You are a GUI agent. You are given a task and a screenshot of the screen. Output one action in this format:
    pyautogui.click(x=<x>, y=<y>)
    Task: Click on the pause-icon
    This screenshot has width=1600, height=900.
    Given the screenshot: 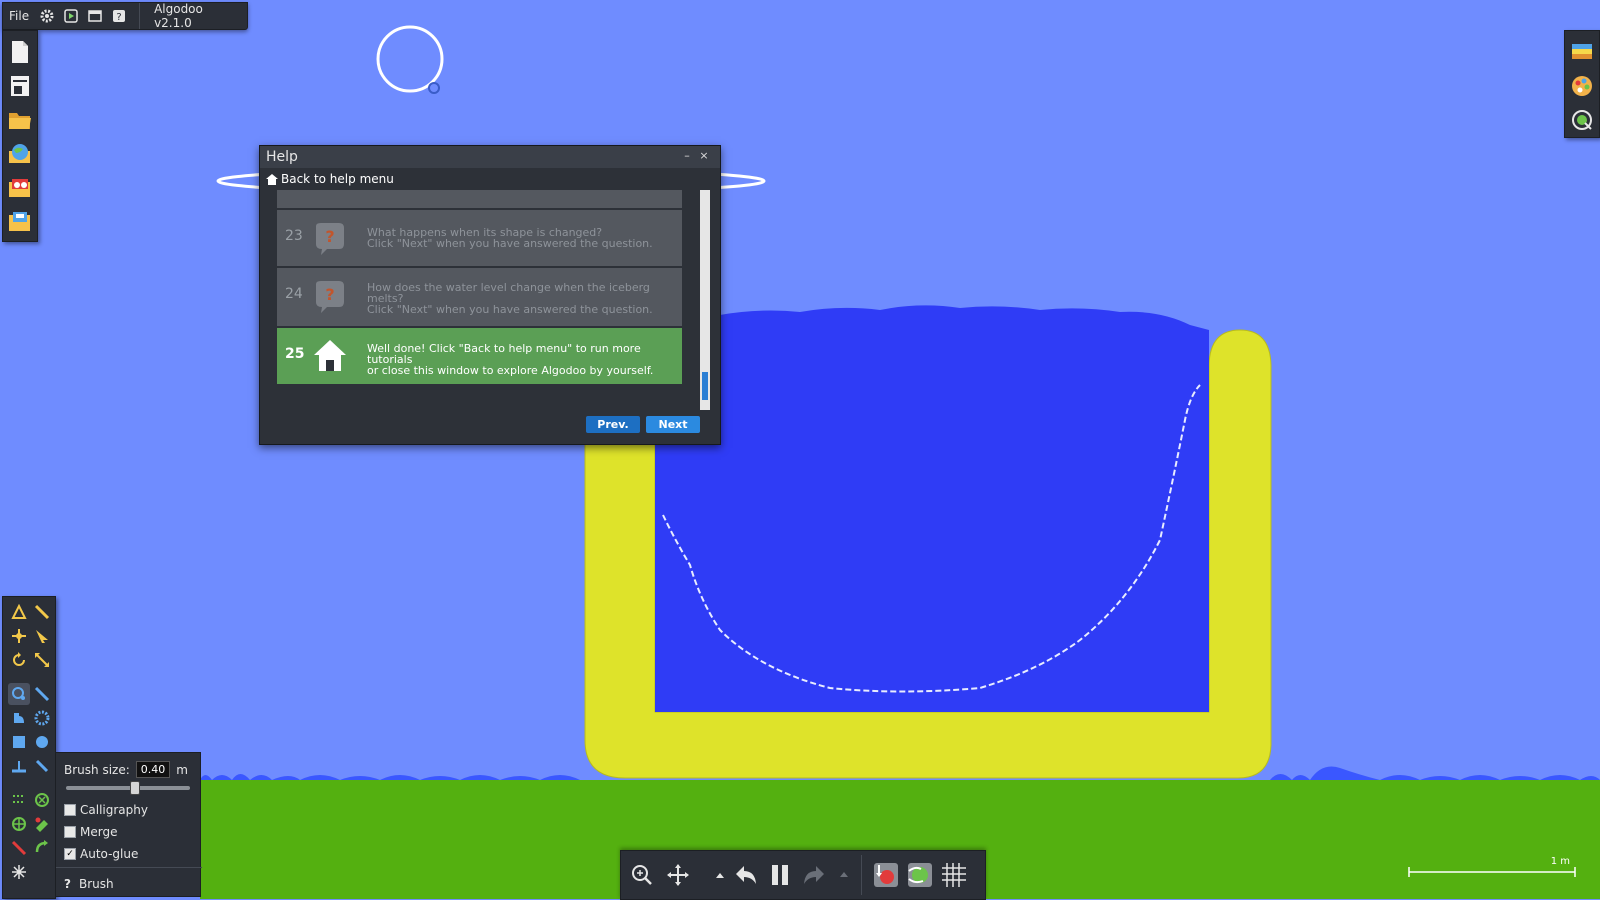 What is the action you would take?
    pyautogui.click(x=780, y=875)
    